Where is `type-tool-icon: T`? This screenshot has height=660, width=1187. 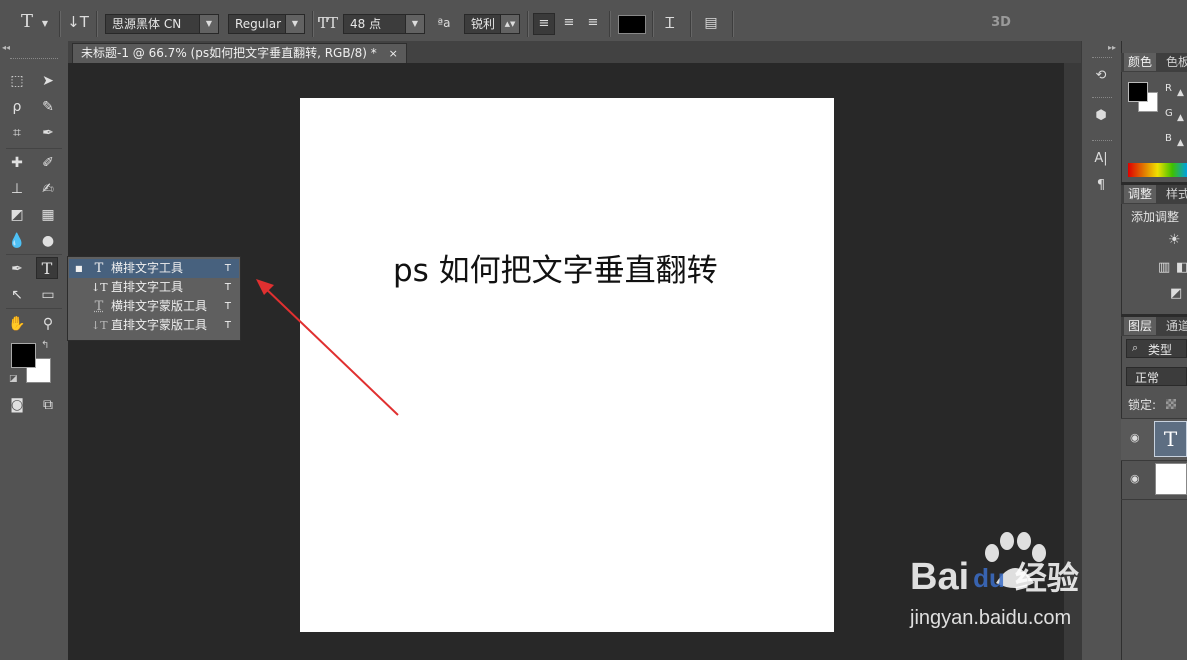 type-tool-icon: T is located at coordinates (27, 22).